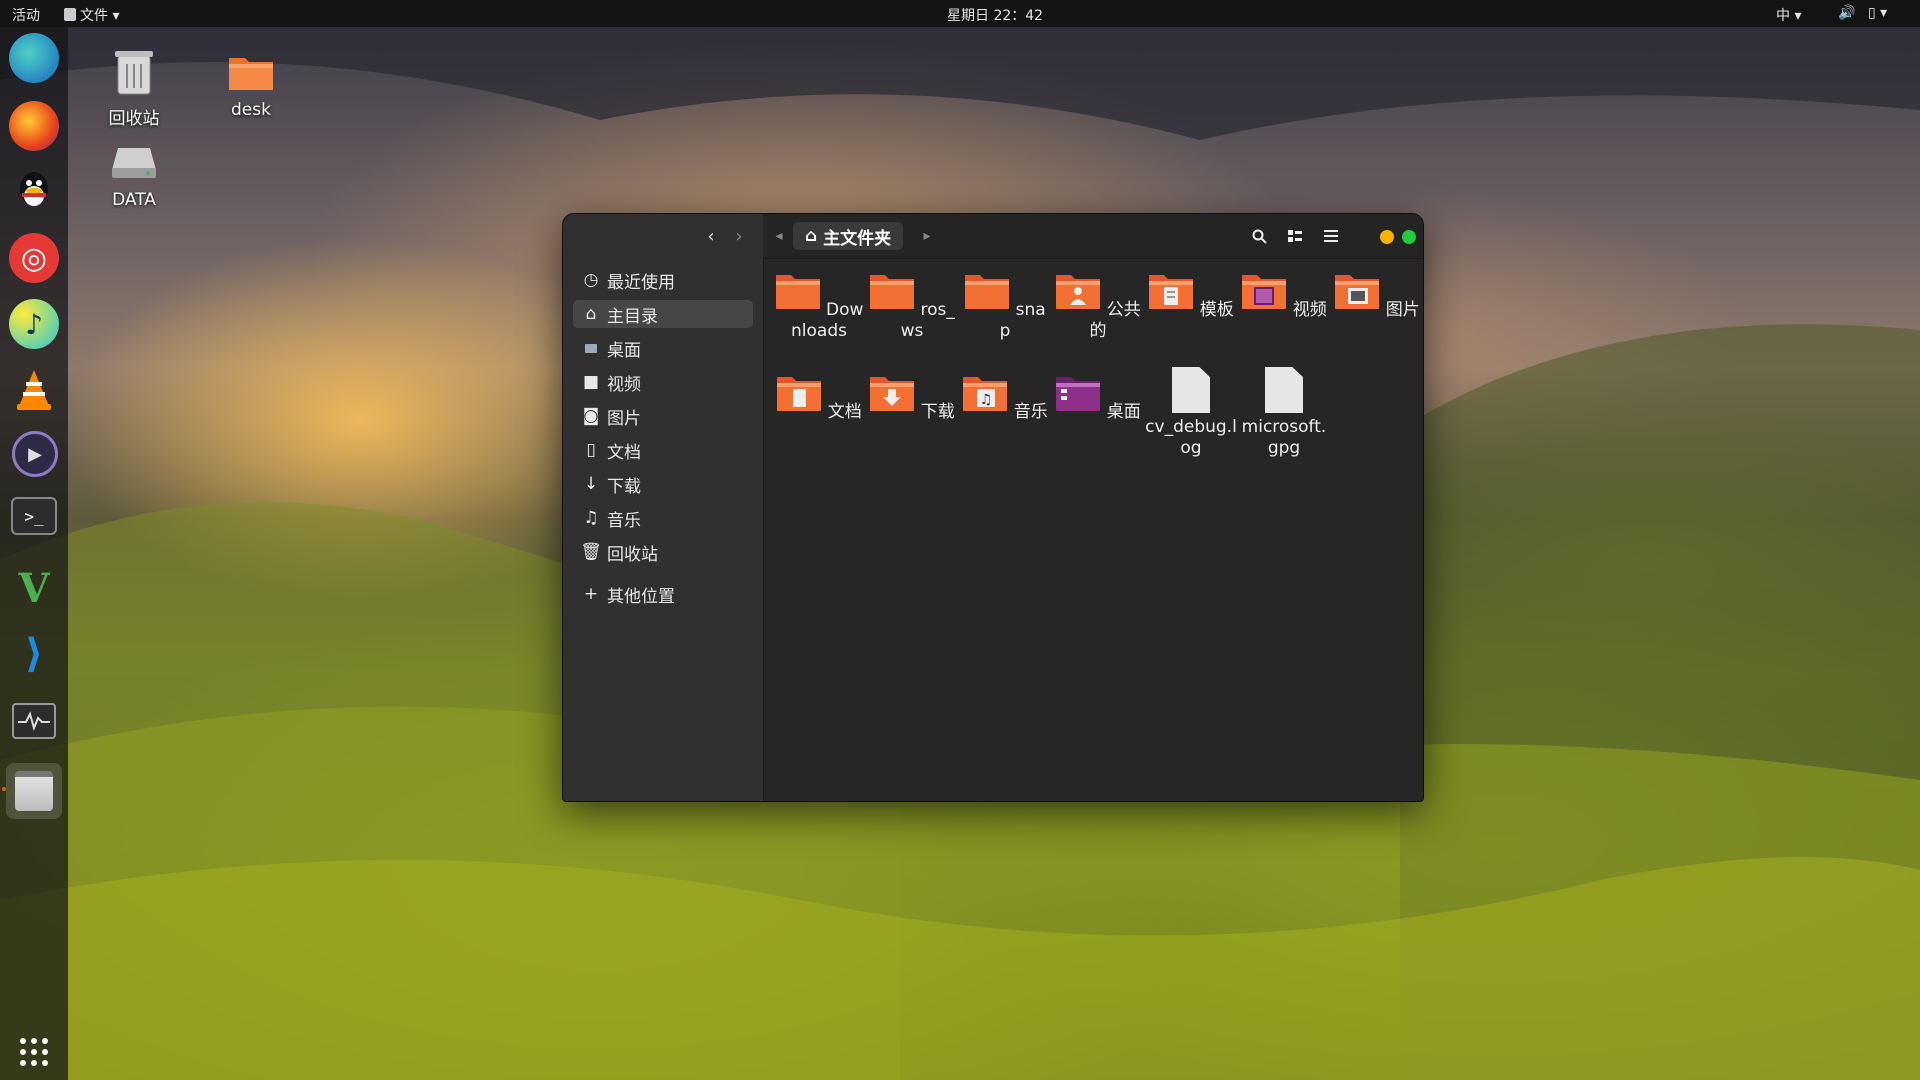  I want to click on input-method-indicator: 中 ▾, so click(1788, 15).